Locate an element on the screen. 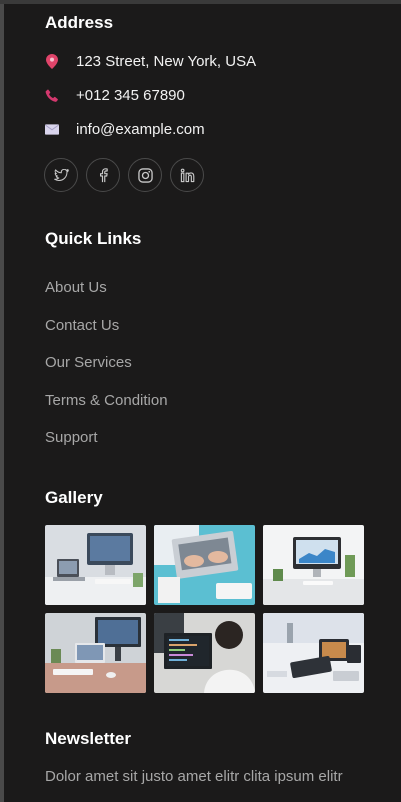 The height and width of the screenshot is (802, 401). facebook-icon is located at coordinates (103, 174).